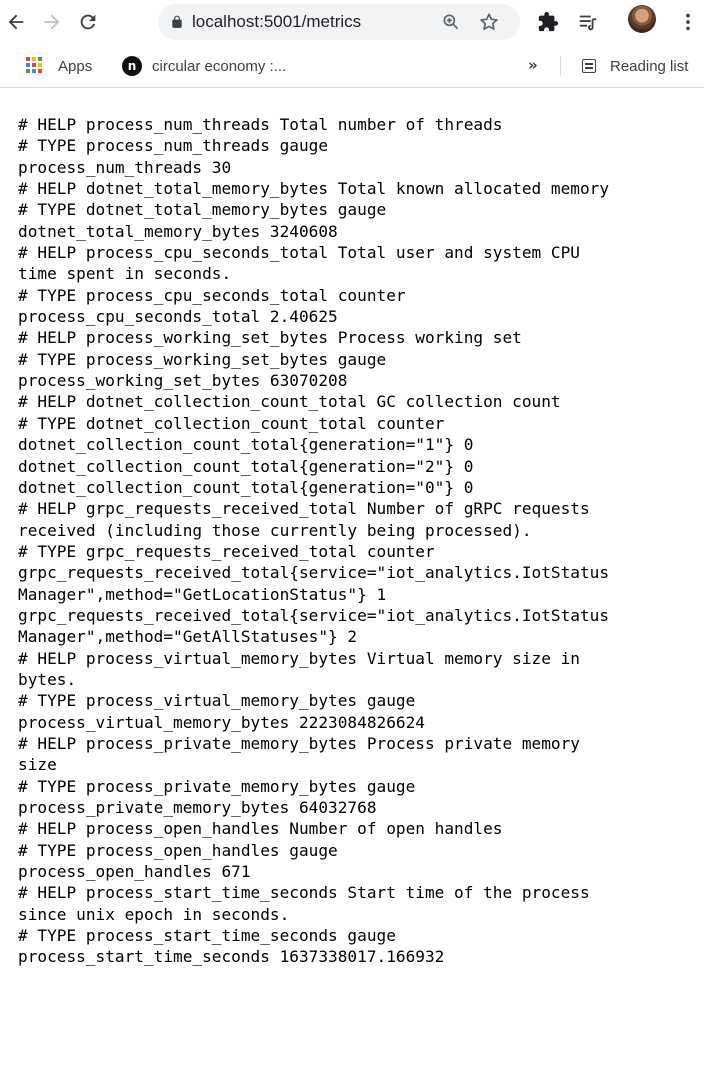 The image size is (704, 1081). I want to click on metrics-line: bytes., so click(47, 679).